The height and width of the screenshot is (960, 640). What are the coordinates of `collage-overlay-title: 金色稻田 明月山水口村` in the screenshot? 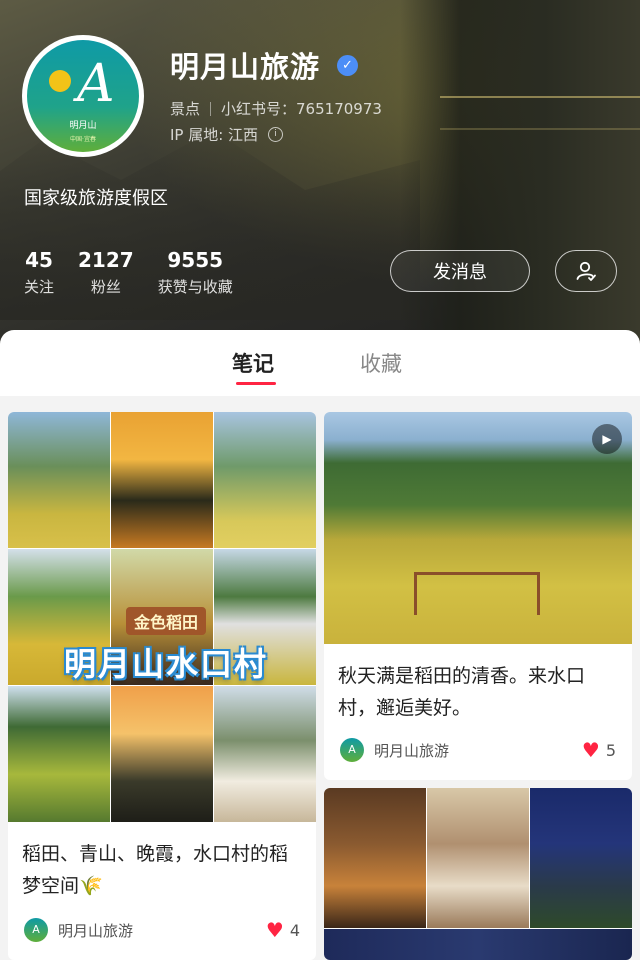 It's located at (166, 646).